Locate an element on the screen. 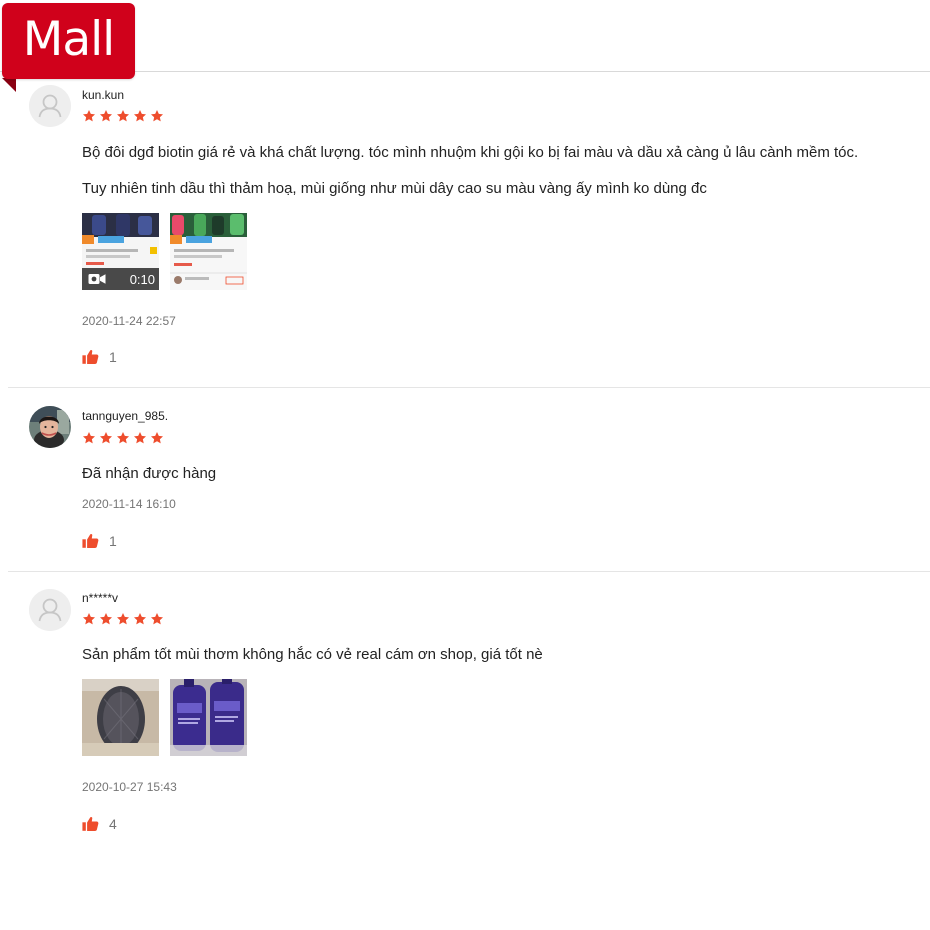  review-video-thumbnail: 0:10 is located at coordinates (120, 251).